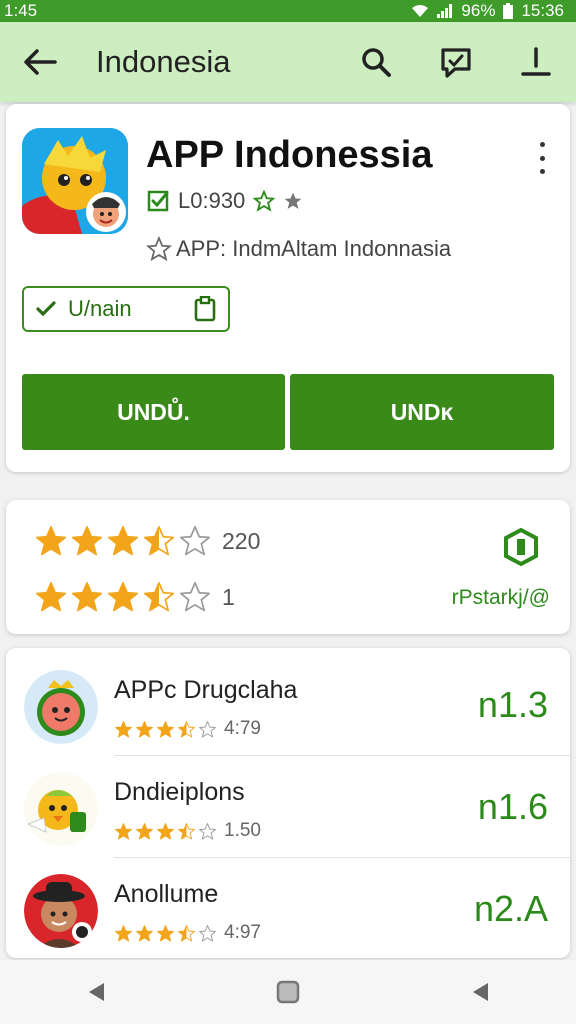  I want to click on list-item-name: APPc Drugclaha, so click(206, 690).